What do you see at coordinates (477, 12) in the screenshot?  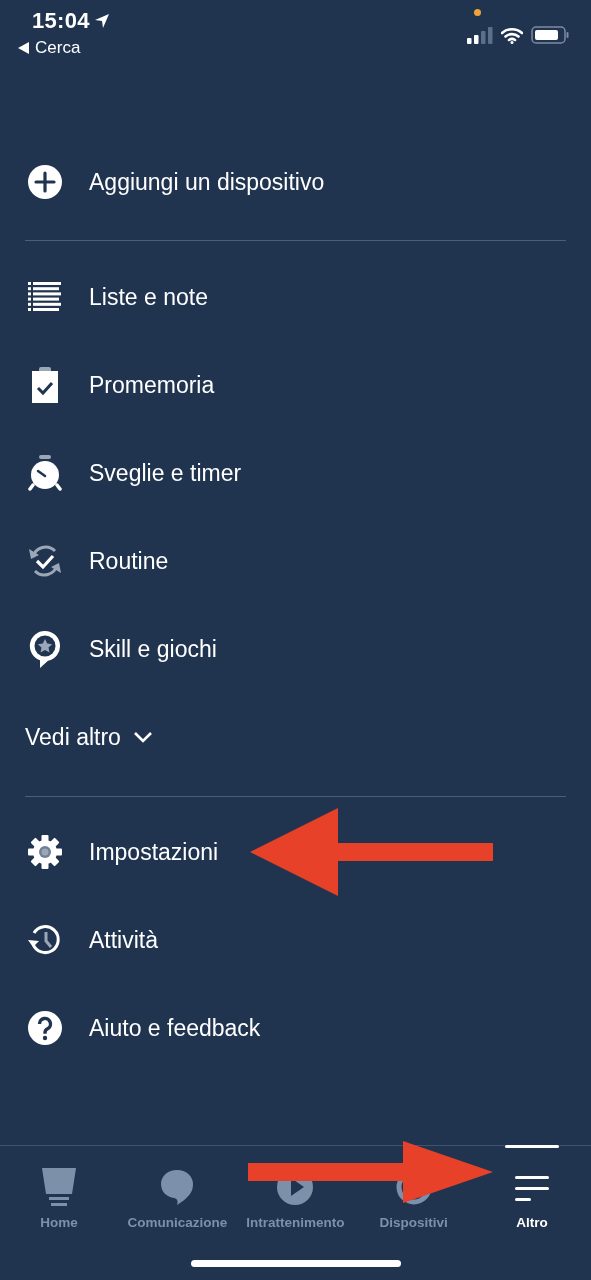 I see `privacy-indicator-dot` at bounding box center [477, 12].